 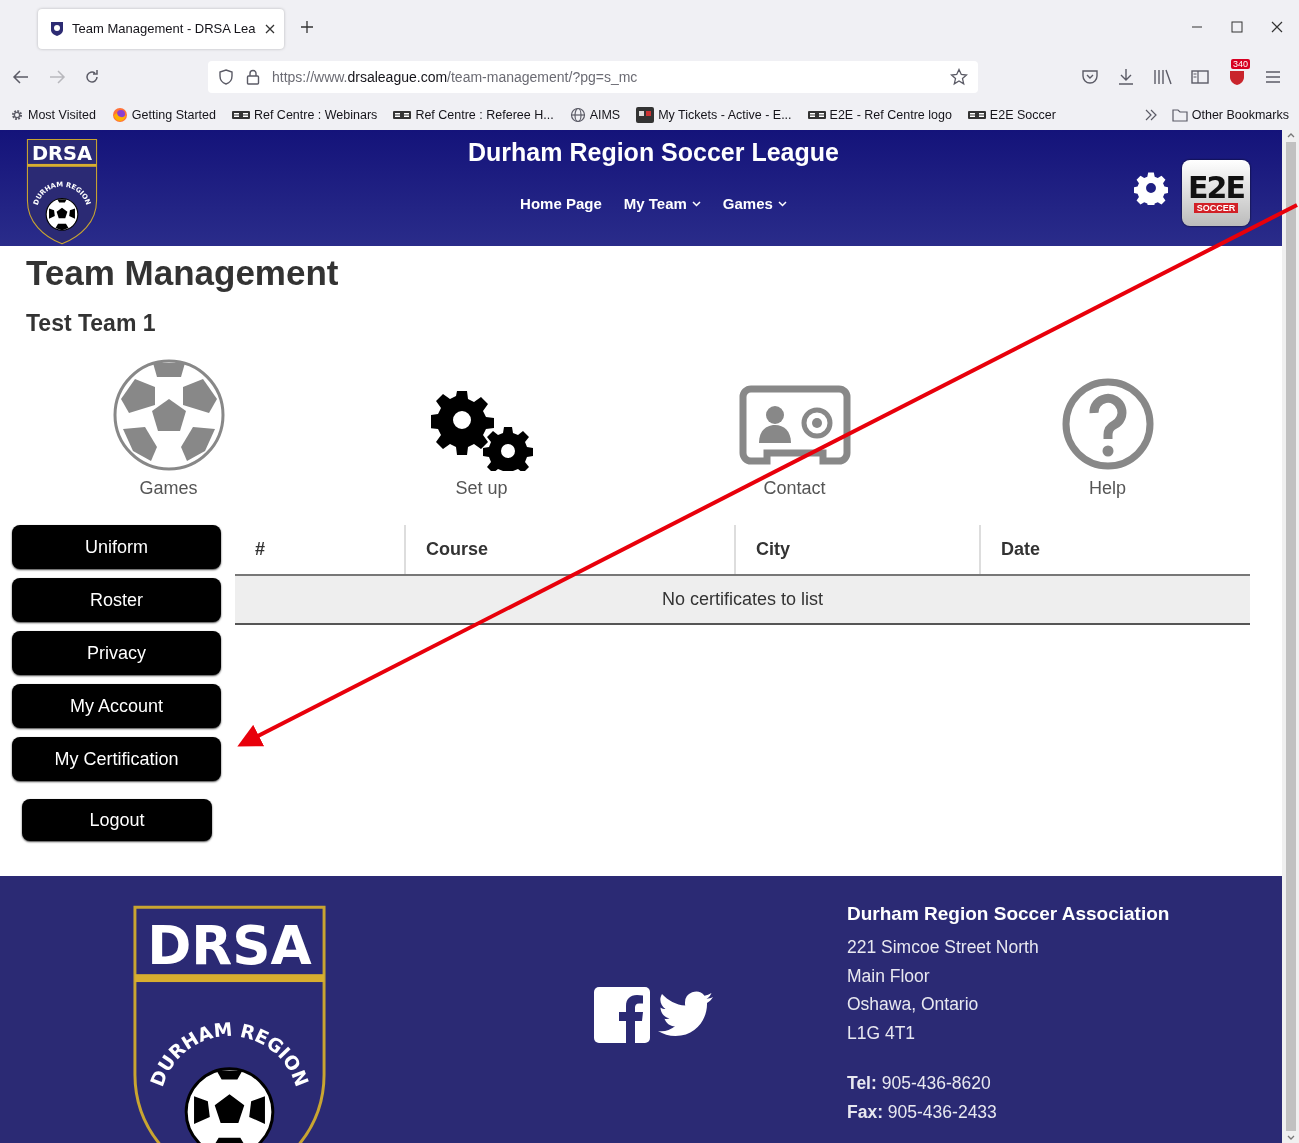 What do you see at coordinates (1200, 77) in the screenshot?
I see `sidebar-icon` at bounding box center [1200, 77].